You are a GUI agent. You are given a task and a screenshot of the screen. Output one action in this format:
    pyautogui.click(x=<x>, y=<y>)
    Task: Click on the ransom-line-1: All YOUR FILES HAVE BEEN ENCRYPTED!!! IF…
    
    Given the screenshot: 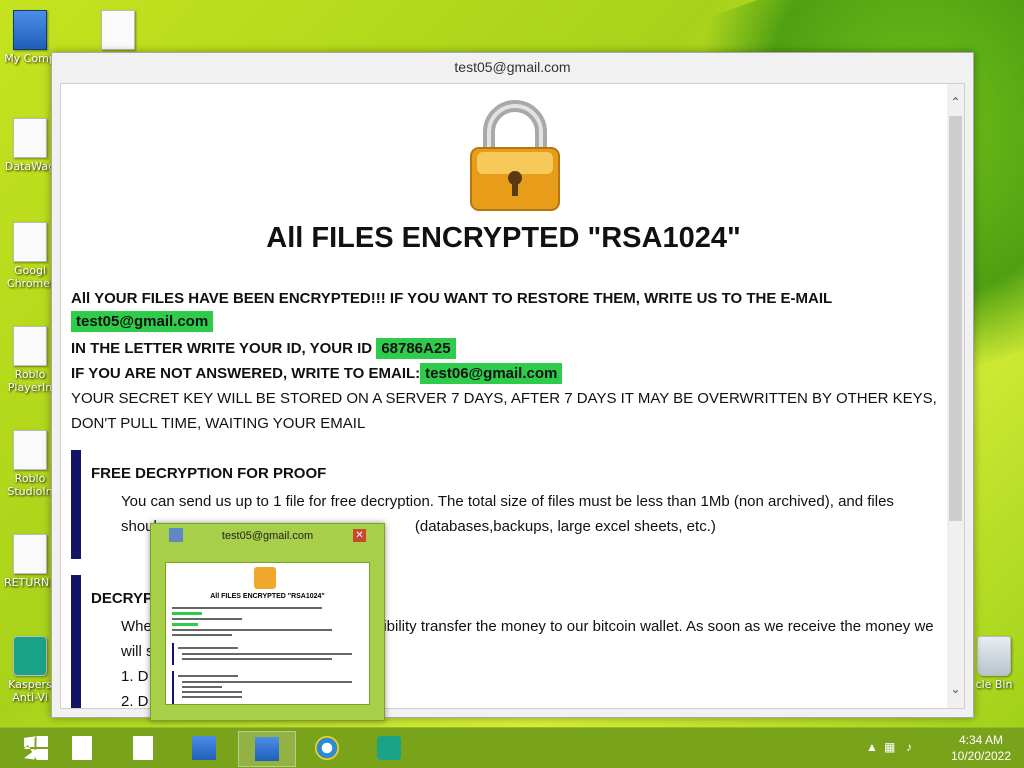 What is the action you would take?
    pyautogui.click(x=452, y=298)
    